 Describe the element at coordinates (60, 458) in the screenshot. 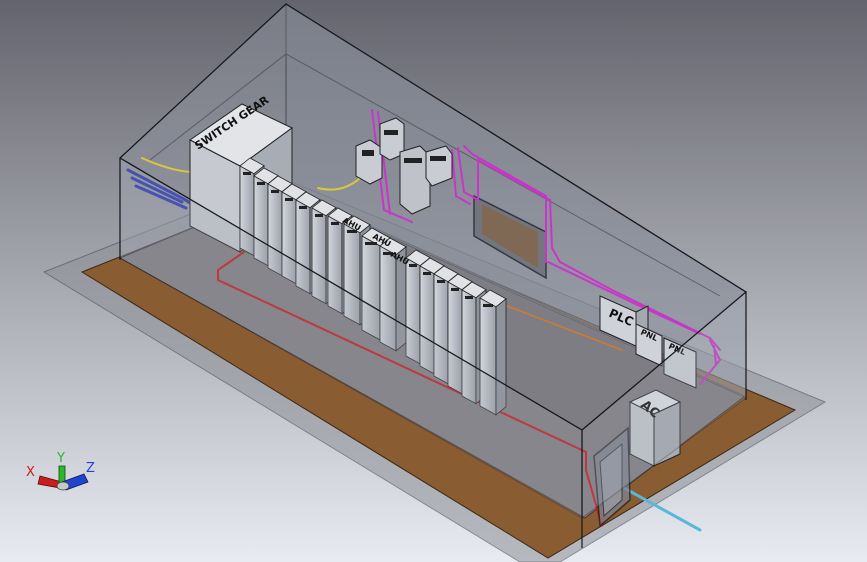

I see `triad-y-label: Y` at that location.